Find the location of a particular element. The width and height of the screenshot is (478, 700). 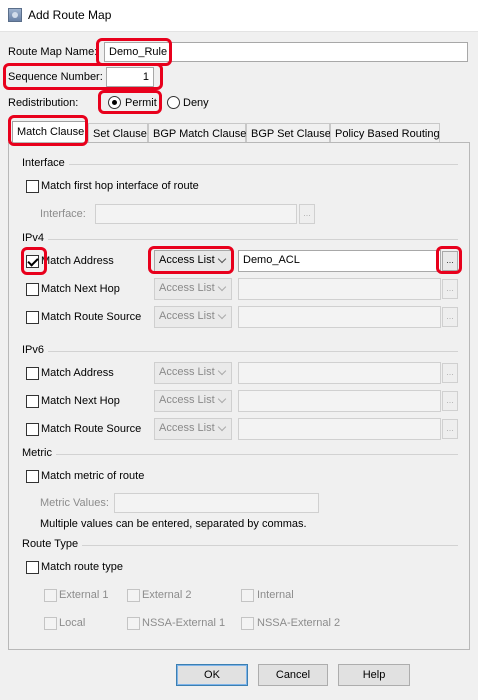

tab-bgp-match-clause: BGP Match Clause is located at coordinates (197, 133).